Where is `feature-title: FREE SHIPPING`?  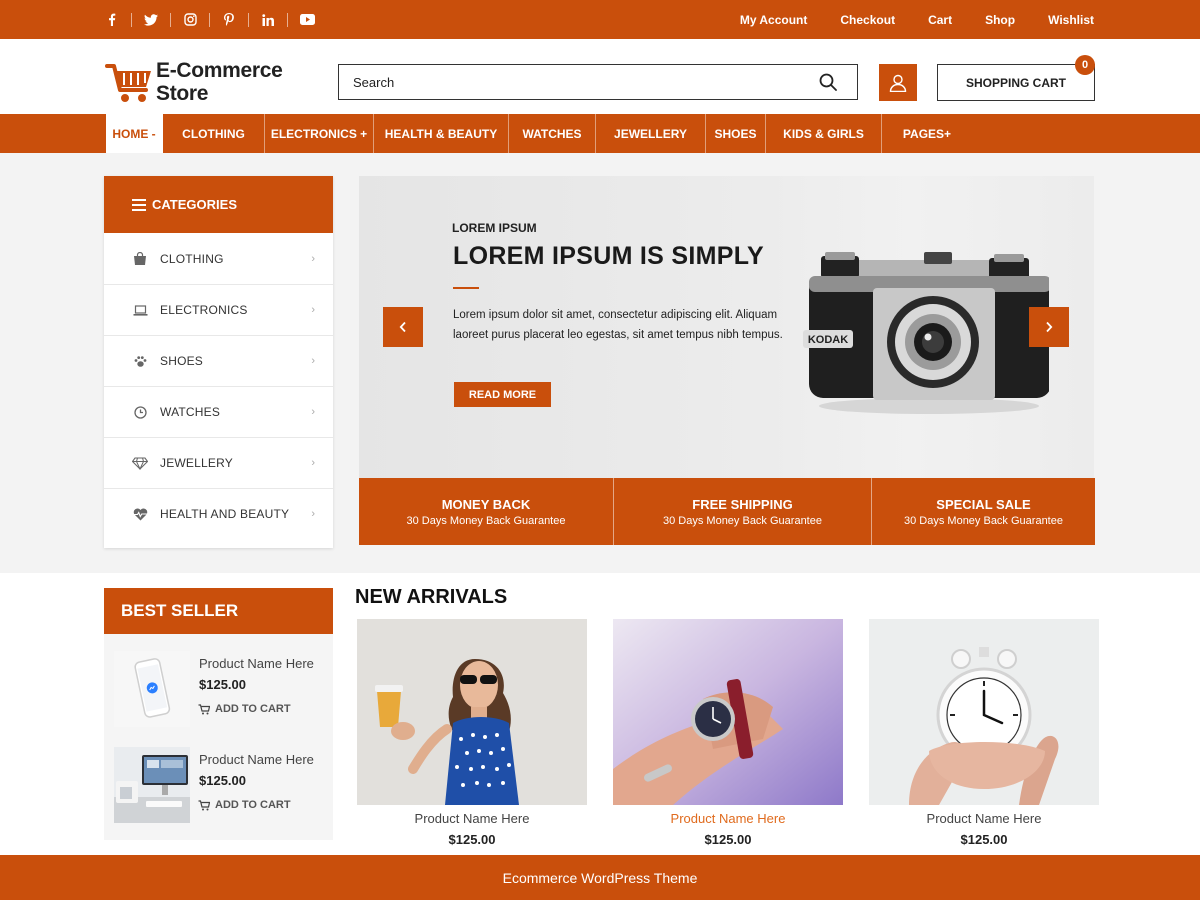
feature-title: FREE SHIPPING is located at coordinates (742, 504).